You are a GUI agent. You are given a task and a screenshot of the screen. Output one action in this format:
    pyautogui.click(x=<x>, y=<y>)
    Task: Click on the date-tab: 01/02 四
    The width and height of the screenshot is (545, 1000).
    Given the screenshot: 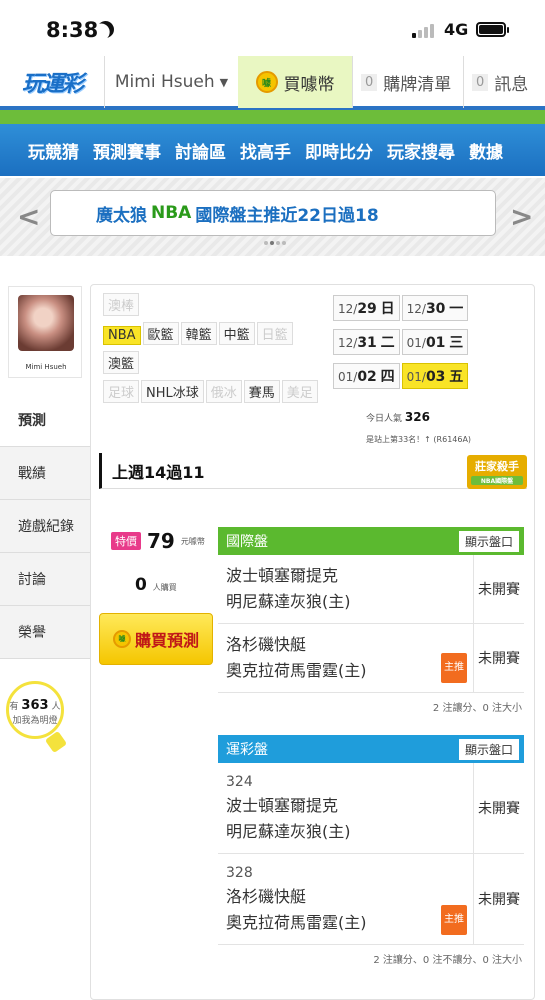 What is the action you would take?
    pyautogui.click(x=366, y=376)
    